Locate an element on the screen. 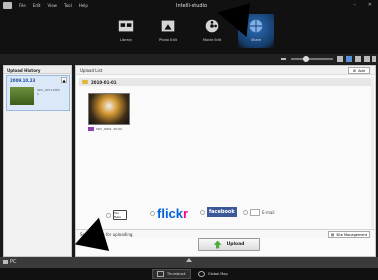 This screenshot has height=280, width=378. expand-icon is located at coordinates (189, 260).